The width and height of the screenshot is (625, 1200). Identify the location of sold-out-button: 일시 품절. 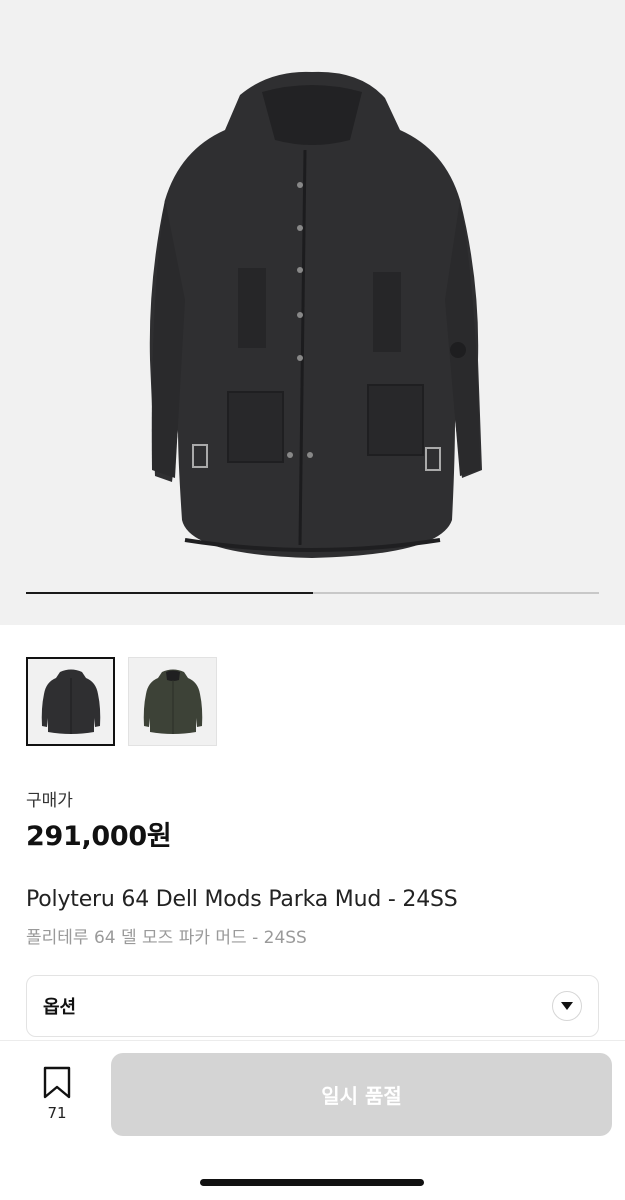
(361, 1094).